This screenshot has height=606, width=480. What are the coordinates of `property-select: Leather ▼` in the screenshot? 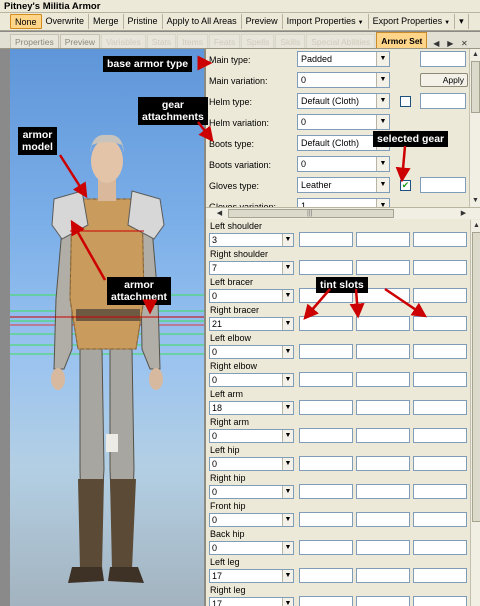 It's located at (343, 185).